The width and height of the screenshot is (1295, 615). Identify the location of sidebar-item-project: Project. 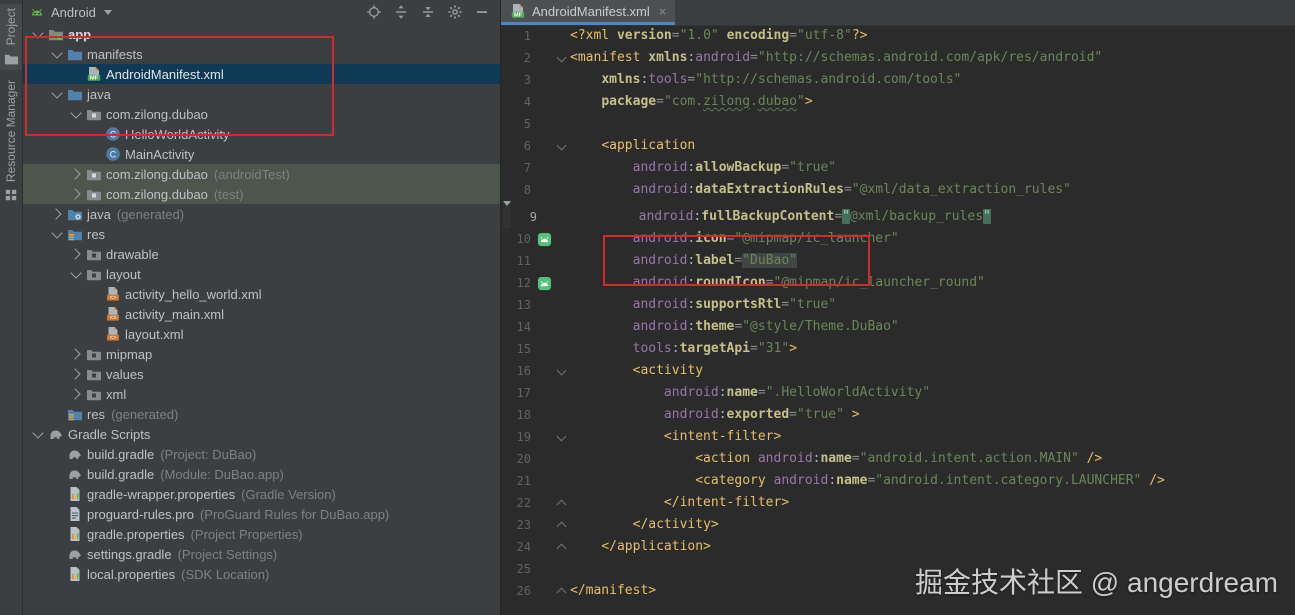
(11, 37).